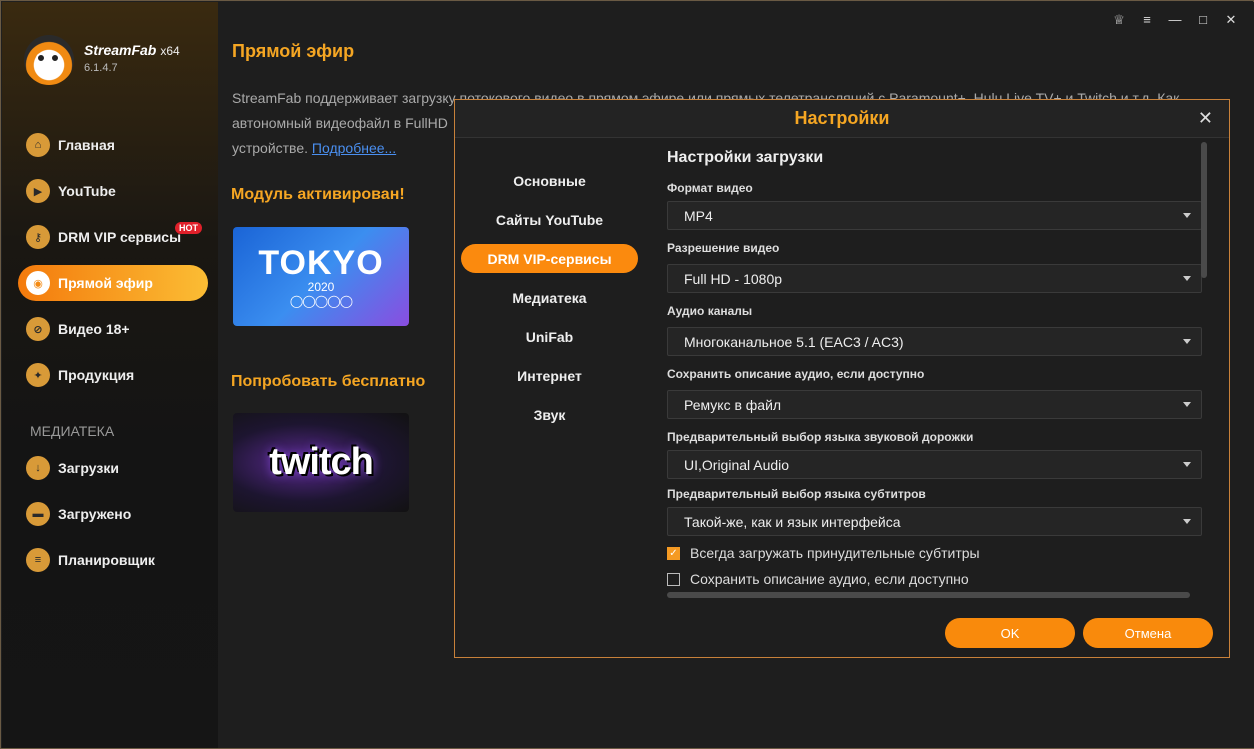  I want to click on sidebar-item-live: ◉ Прямой эфир, so click(113, 283).